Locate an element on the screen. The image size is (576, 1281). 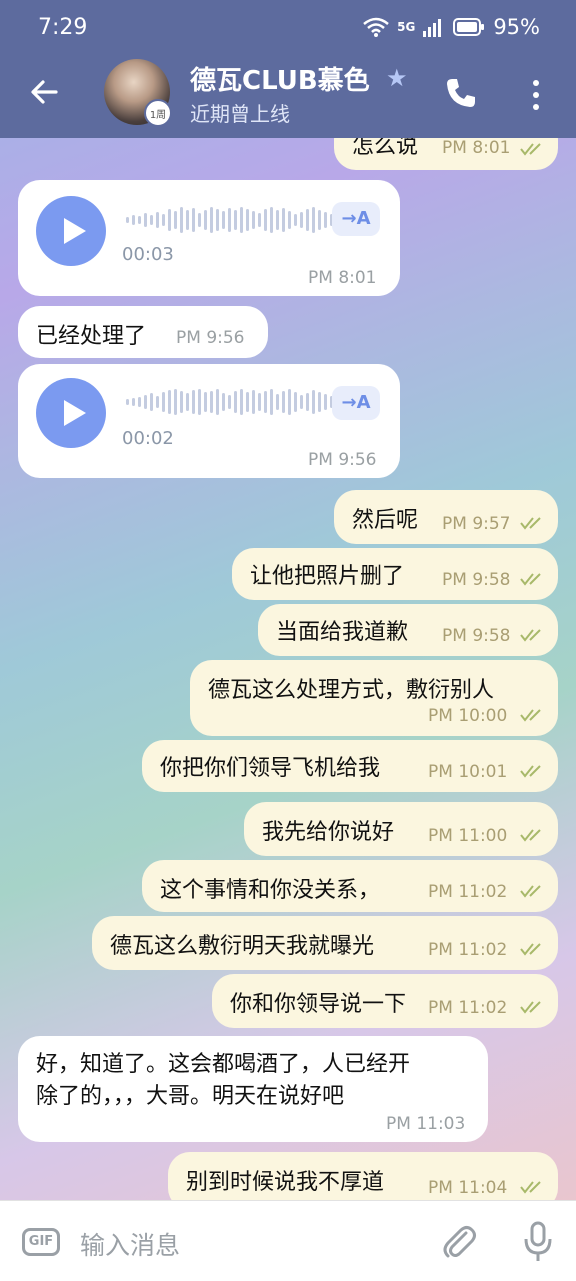
message-bubble: 这个事情和你没关系， PM 11:02 is located at coordinates (350, 886).